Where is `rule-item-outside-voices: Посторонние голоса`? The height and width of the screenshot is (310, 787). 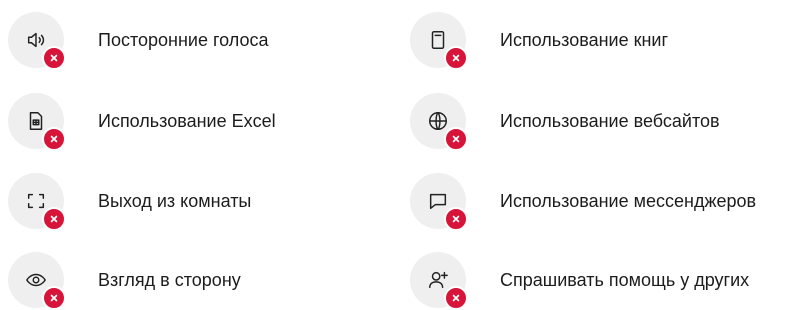 rule-item-outside-voices: Посторонние голоса is located at coordinates (138, 40).